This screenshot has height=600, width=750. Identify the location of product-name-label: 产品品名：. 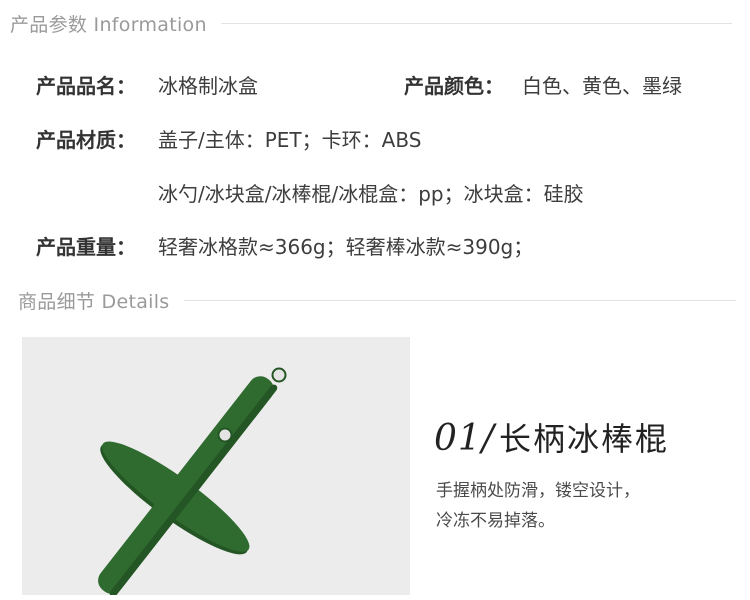
(86, 86).